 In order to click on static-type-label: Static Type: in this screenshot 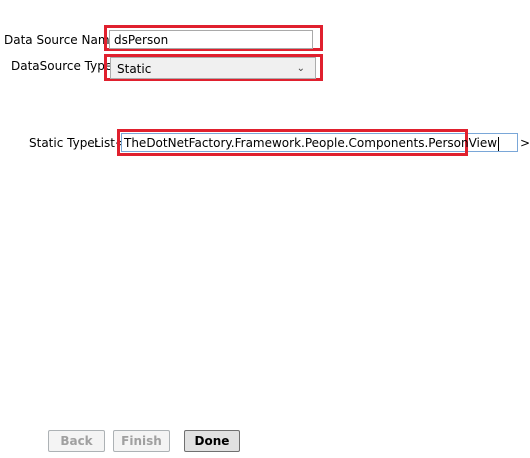, I will do `click(64, 143)`.